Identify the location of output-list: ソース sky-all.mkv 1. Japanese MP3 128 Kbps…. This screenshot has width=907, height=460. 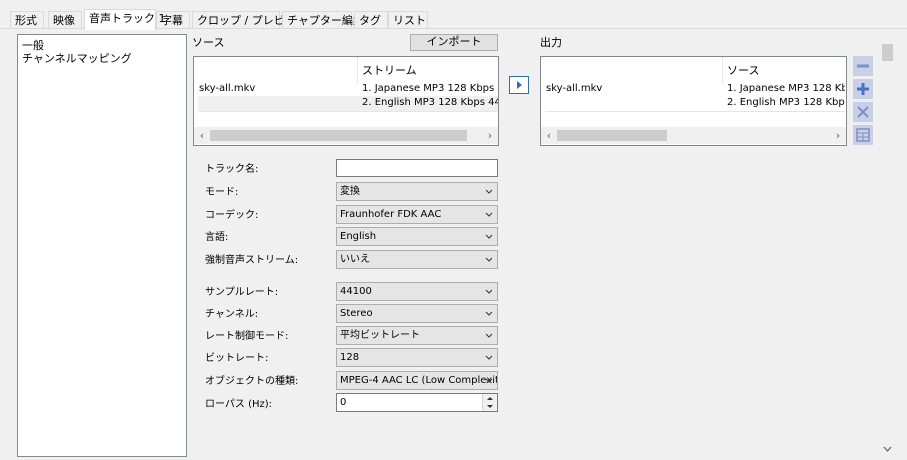
(693, 101).